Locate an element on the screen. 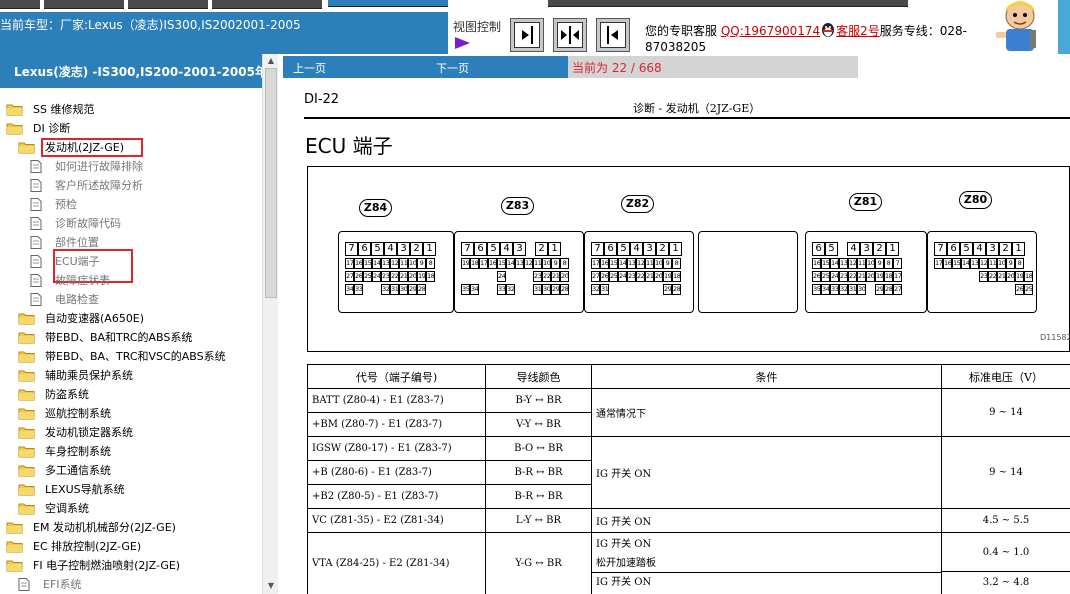 The image size is (1070, 594). tree-folder-item: 多工通信系统 is located at coordinates (131, 470).